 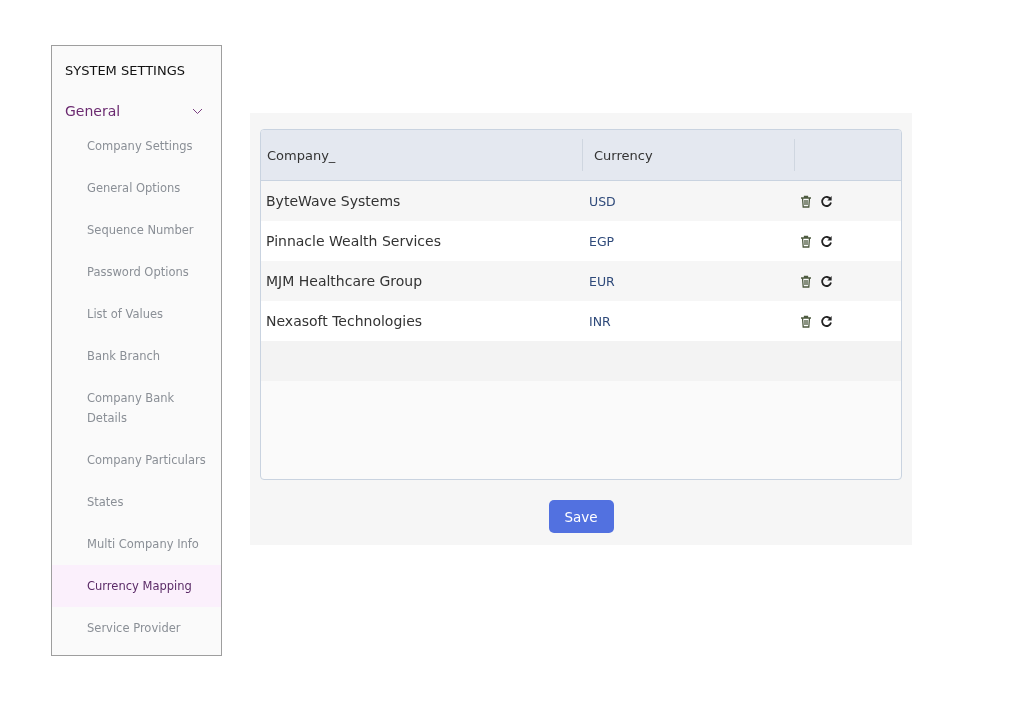 I want to click on sidebar-item: Sequence Number, so click(x=136, y=230).